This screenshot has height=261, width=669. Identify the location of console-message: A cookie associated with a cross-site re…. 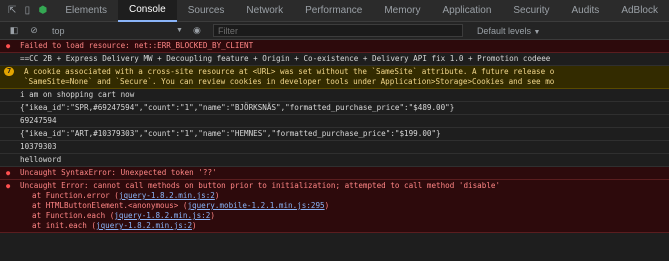
(289, 71).